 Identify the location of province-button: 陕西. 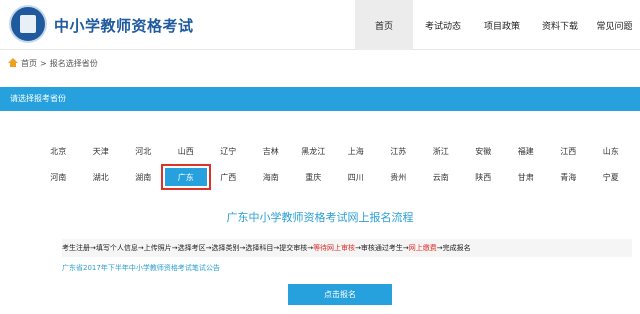
(483, 177).